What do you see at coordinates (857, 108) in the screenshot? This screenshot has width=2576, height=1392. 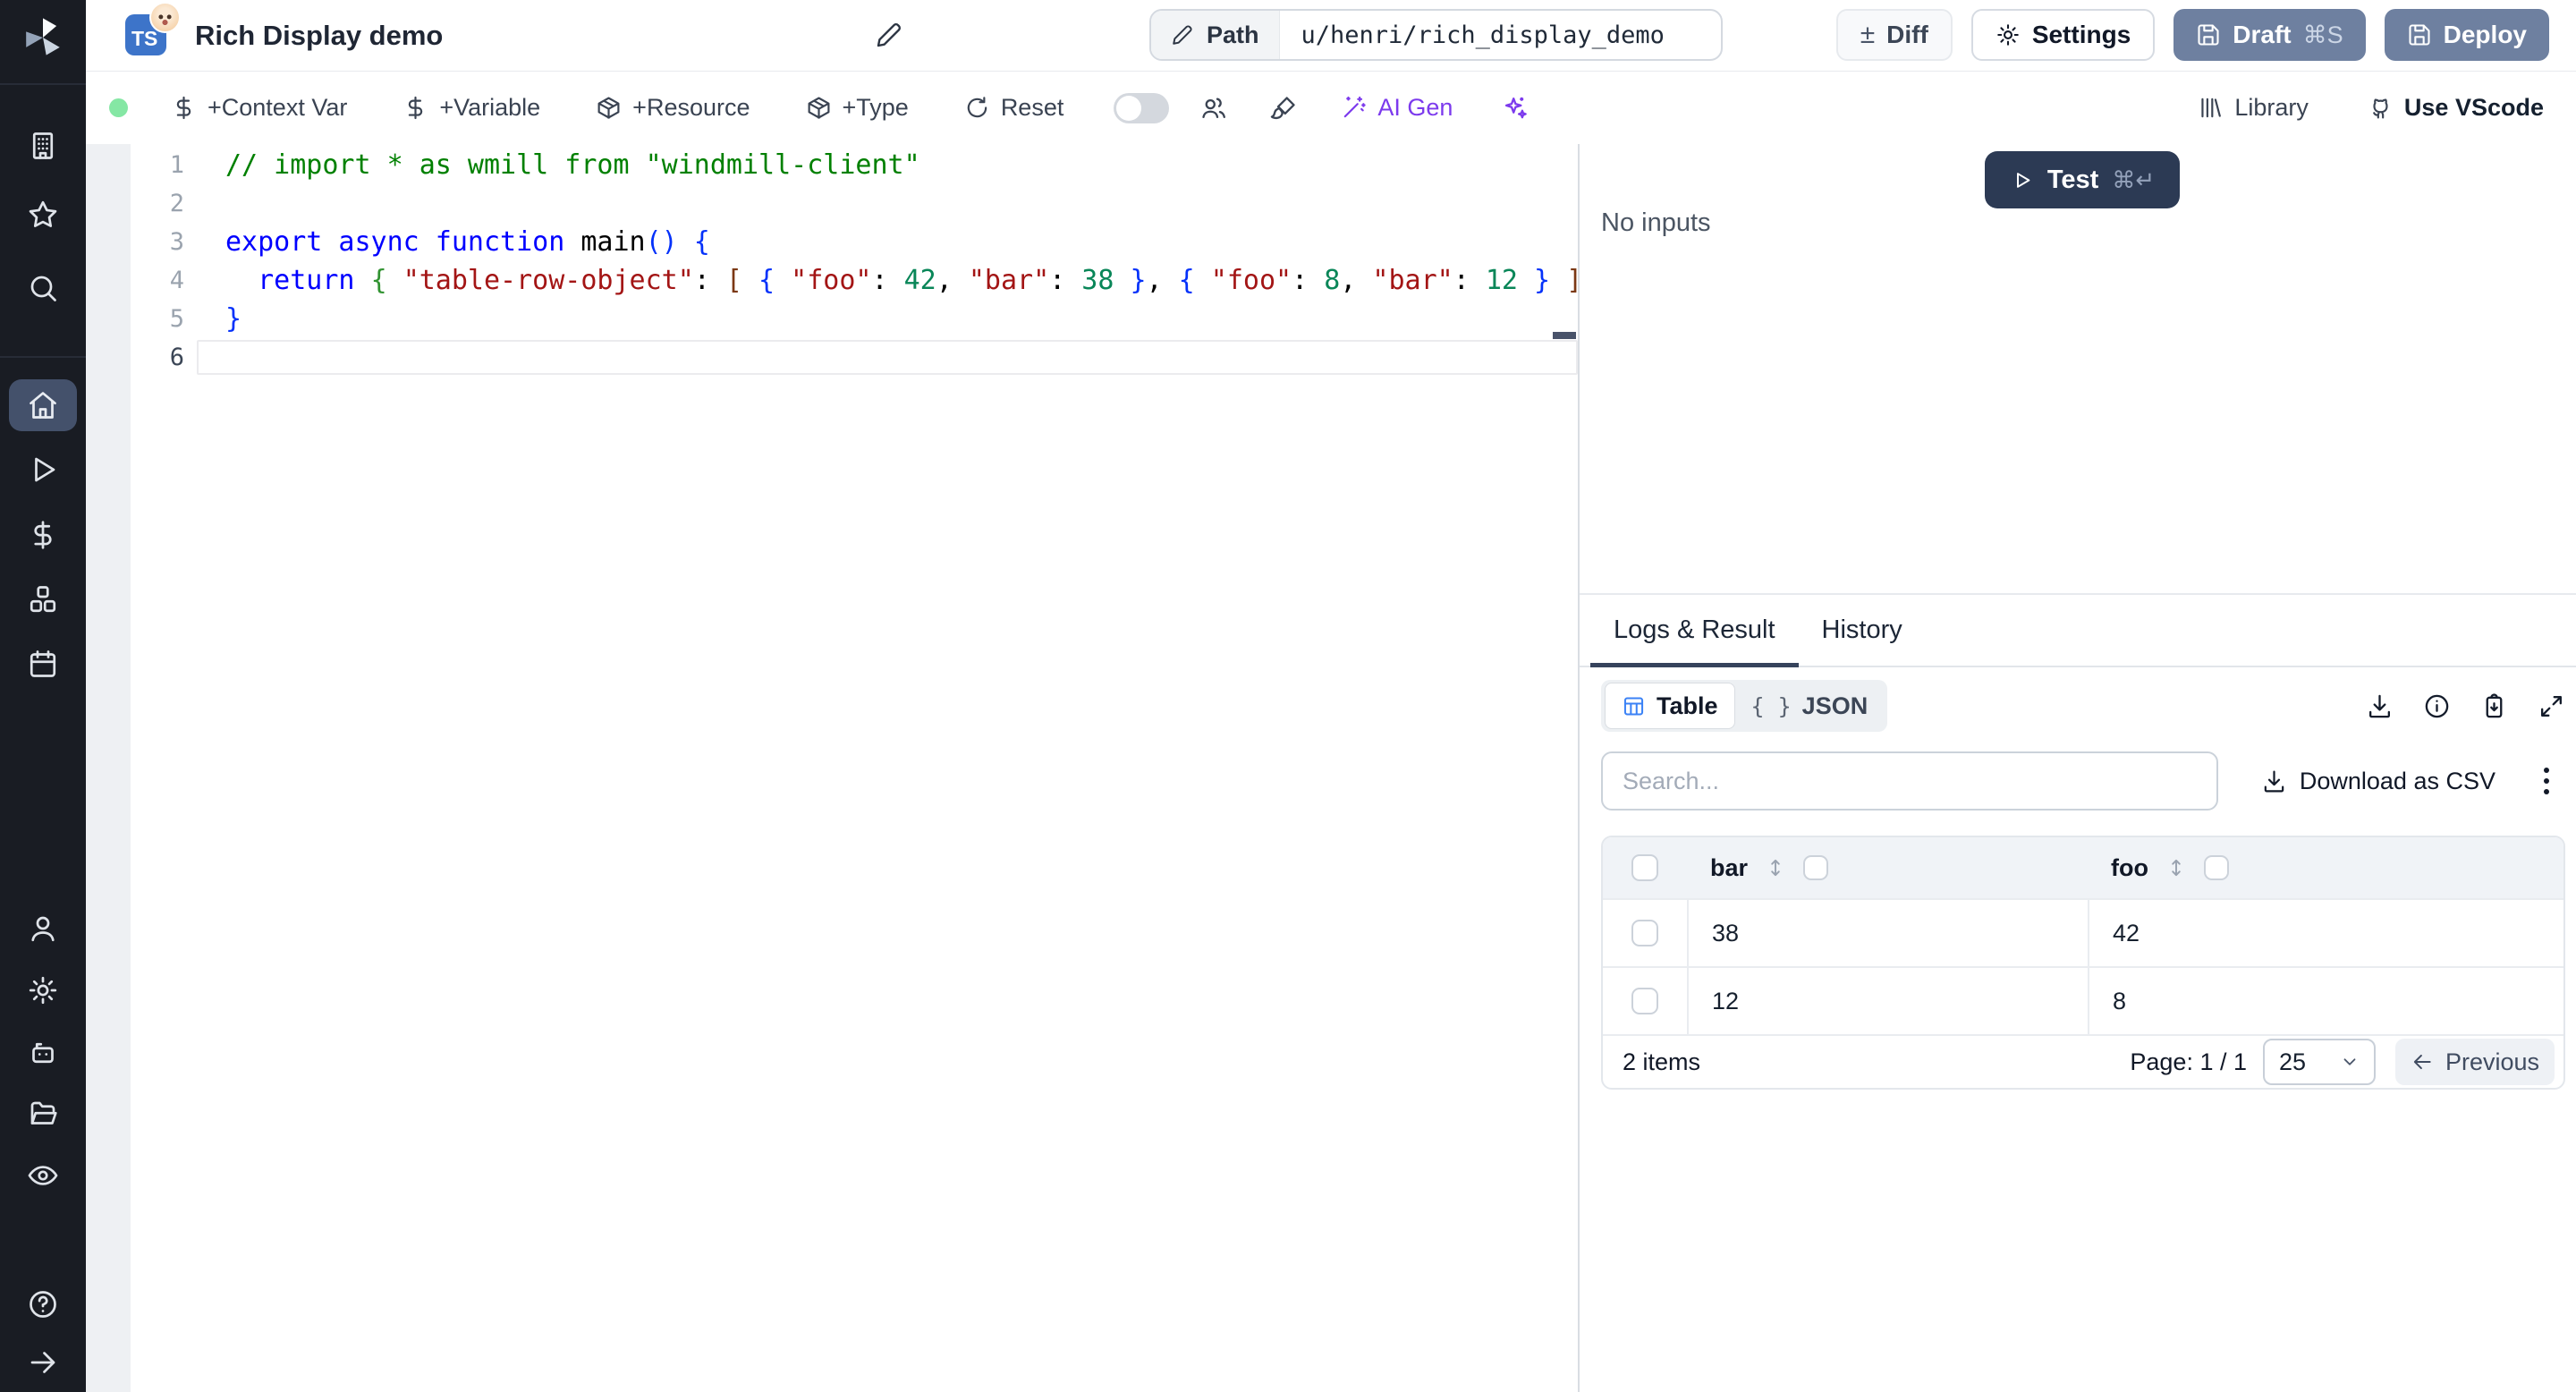 I see `add-type-button: +Type` at bounding box center [857, 108].